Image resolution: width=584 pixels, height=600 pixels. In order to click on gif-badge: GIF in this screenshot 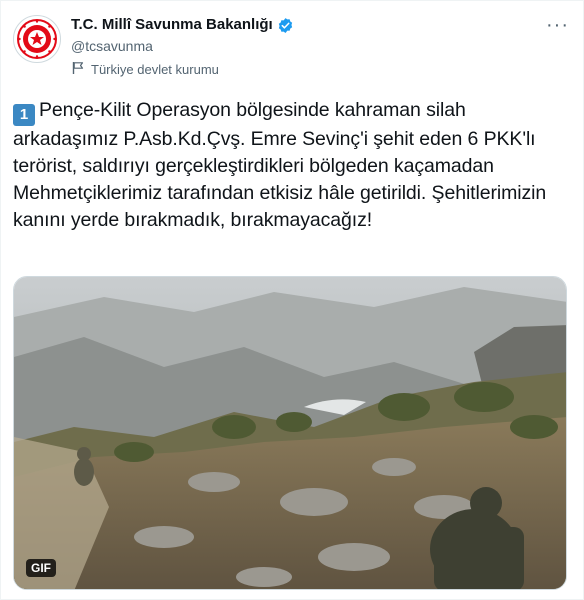, I will do `click(41, 568)`.